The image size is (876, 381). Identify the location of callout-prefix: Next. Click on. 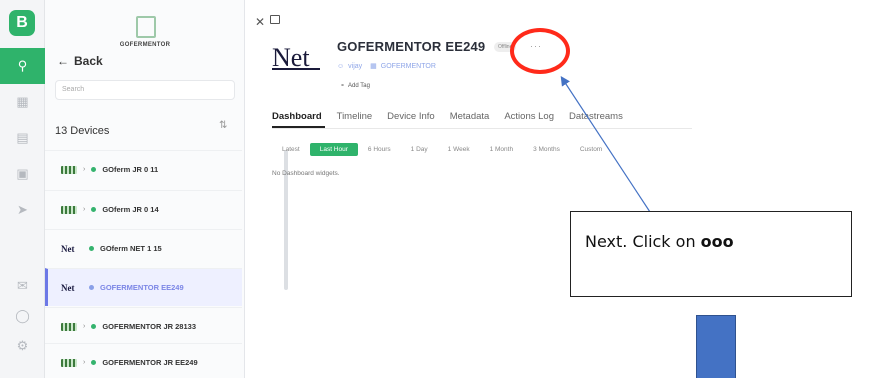
(643, 241).